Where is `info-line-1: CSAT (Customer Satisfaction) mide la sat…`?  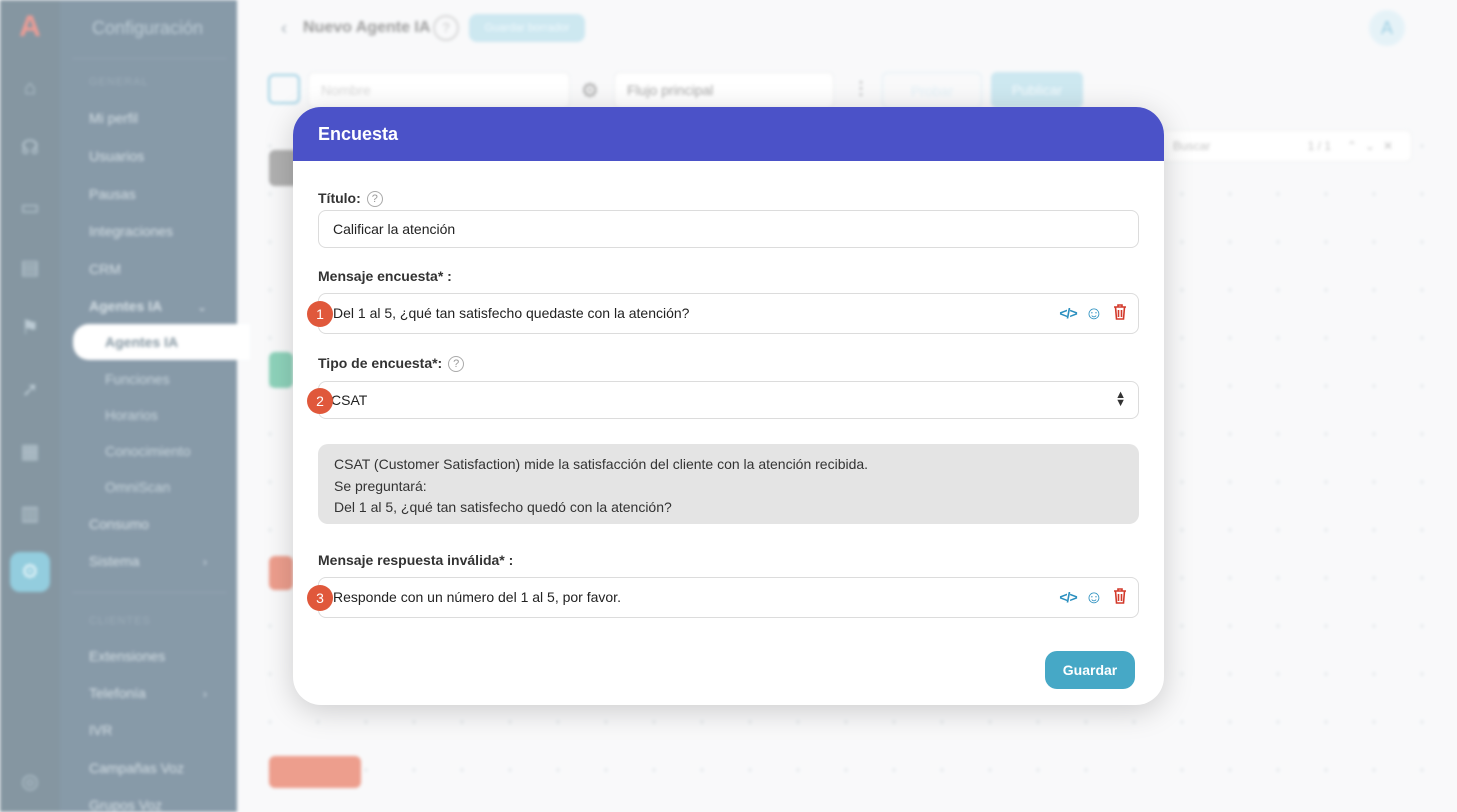
info-line-1: CSAT (Customer Satisfaction) mide la sat… is located at coordinates (601, 464).